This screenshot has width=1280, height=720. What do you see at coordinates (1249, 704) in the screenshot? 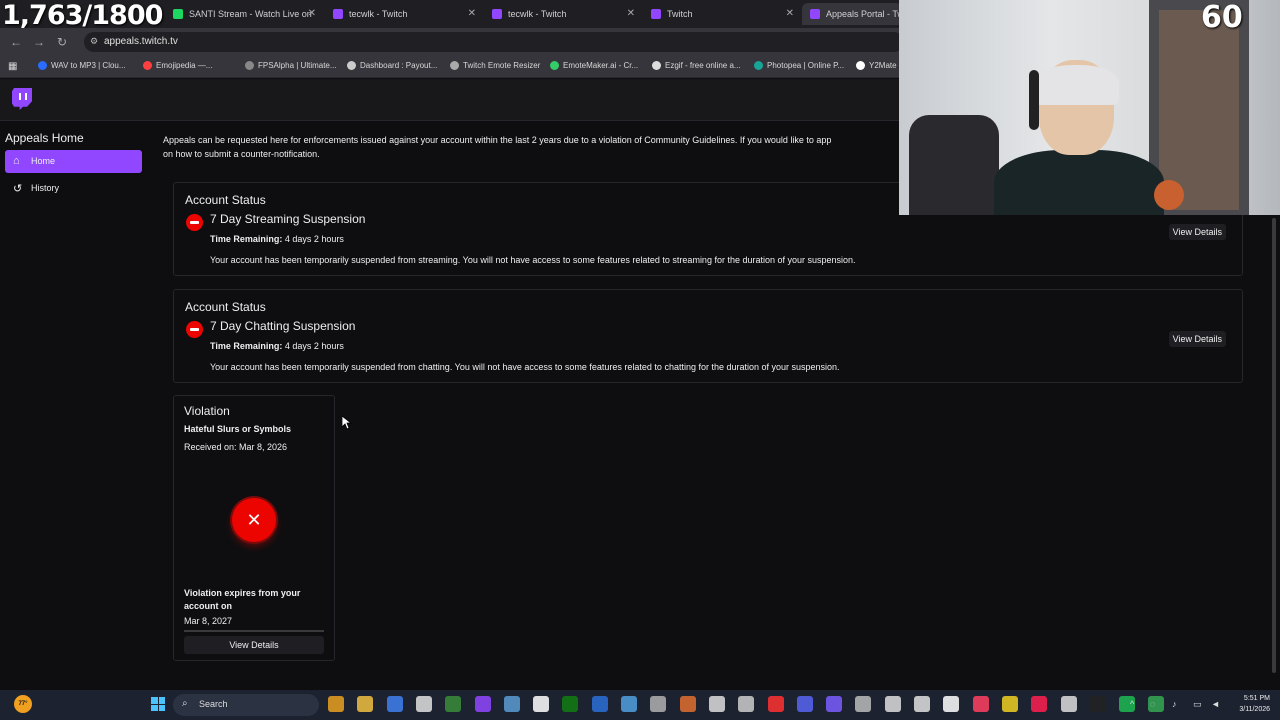
I see `taskbar-clock: 5:51 PM 3/11/2026` at bounding box center [1249, 704].